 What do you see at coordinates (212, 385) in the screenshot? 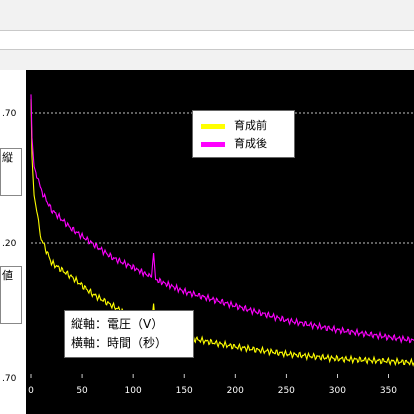
I see `x-axis: 0 50 100 150 200 250 300 350` at bounding box center [212, 385].